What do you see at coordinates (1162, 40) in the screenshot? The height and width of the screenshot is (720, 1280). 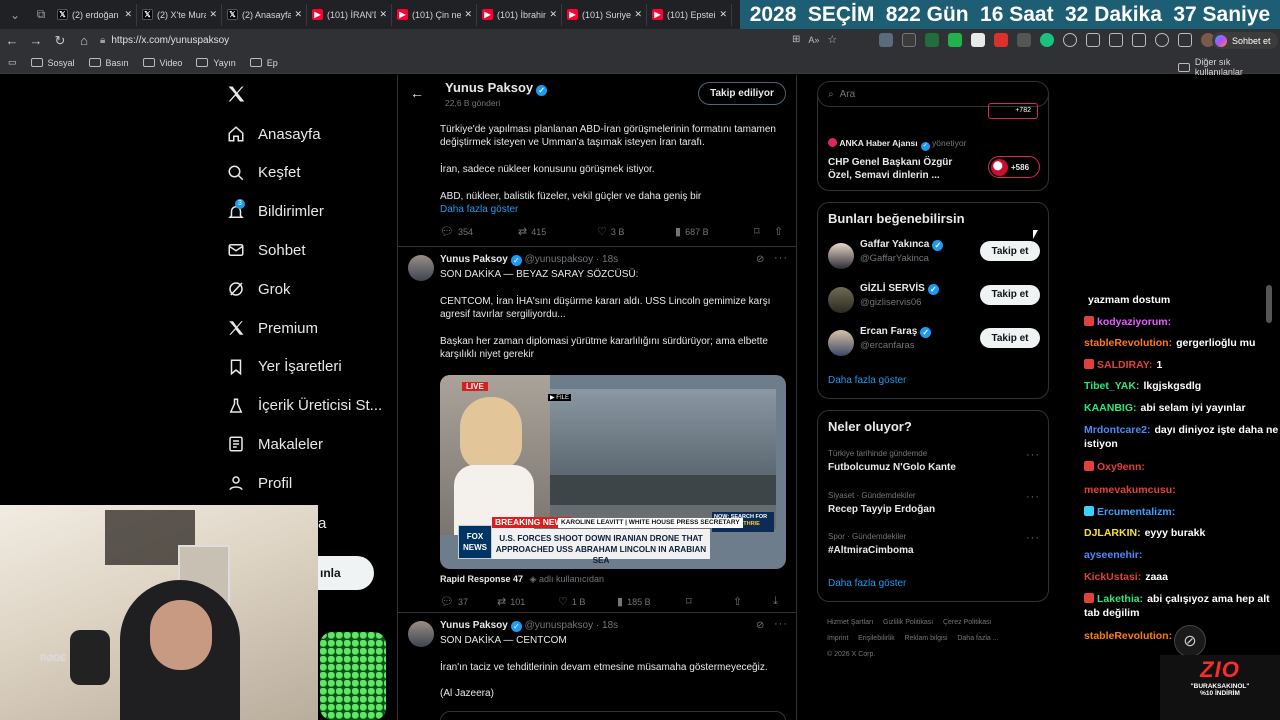 I see `heart-icon` at bounding box center [1162, 40].